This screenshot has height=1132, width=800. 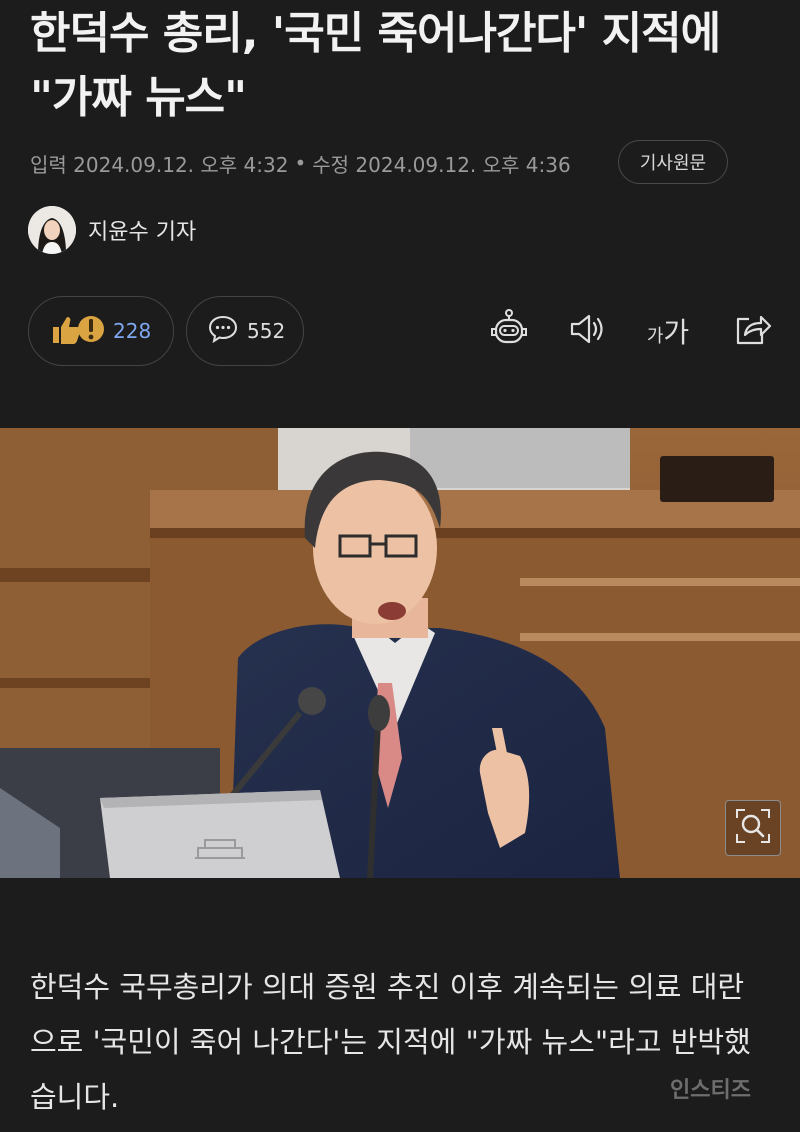 I want to click on modified-time: 수정 2024.09.12. 오후 4:36, so click(x=441, y=164).